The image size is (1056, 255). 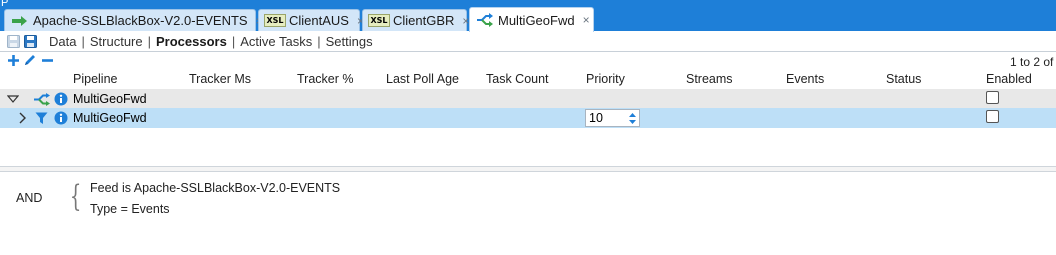 I want to click on priority-value: 10, so click(x=596, y=118).